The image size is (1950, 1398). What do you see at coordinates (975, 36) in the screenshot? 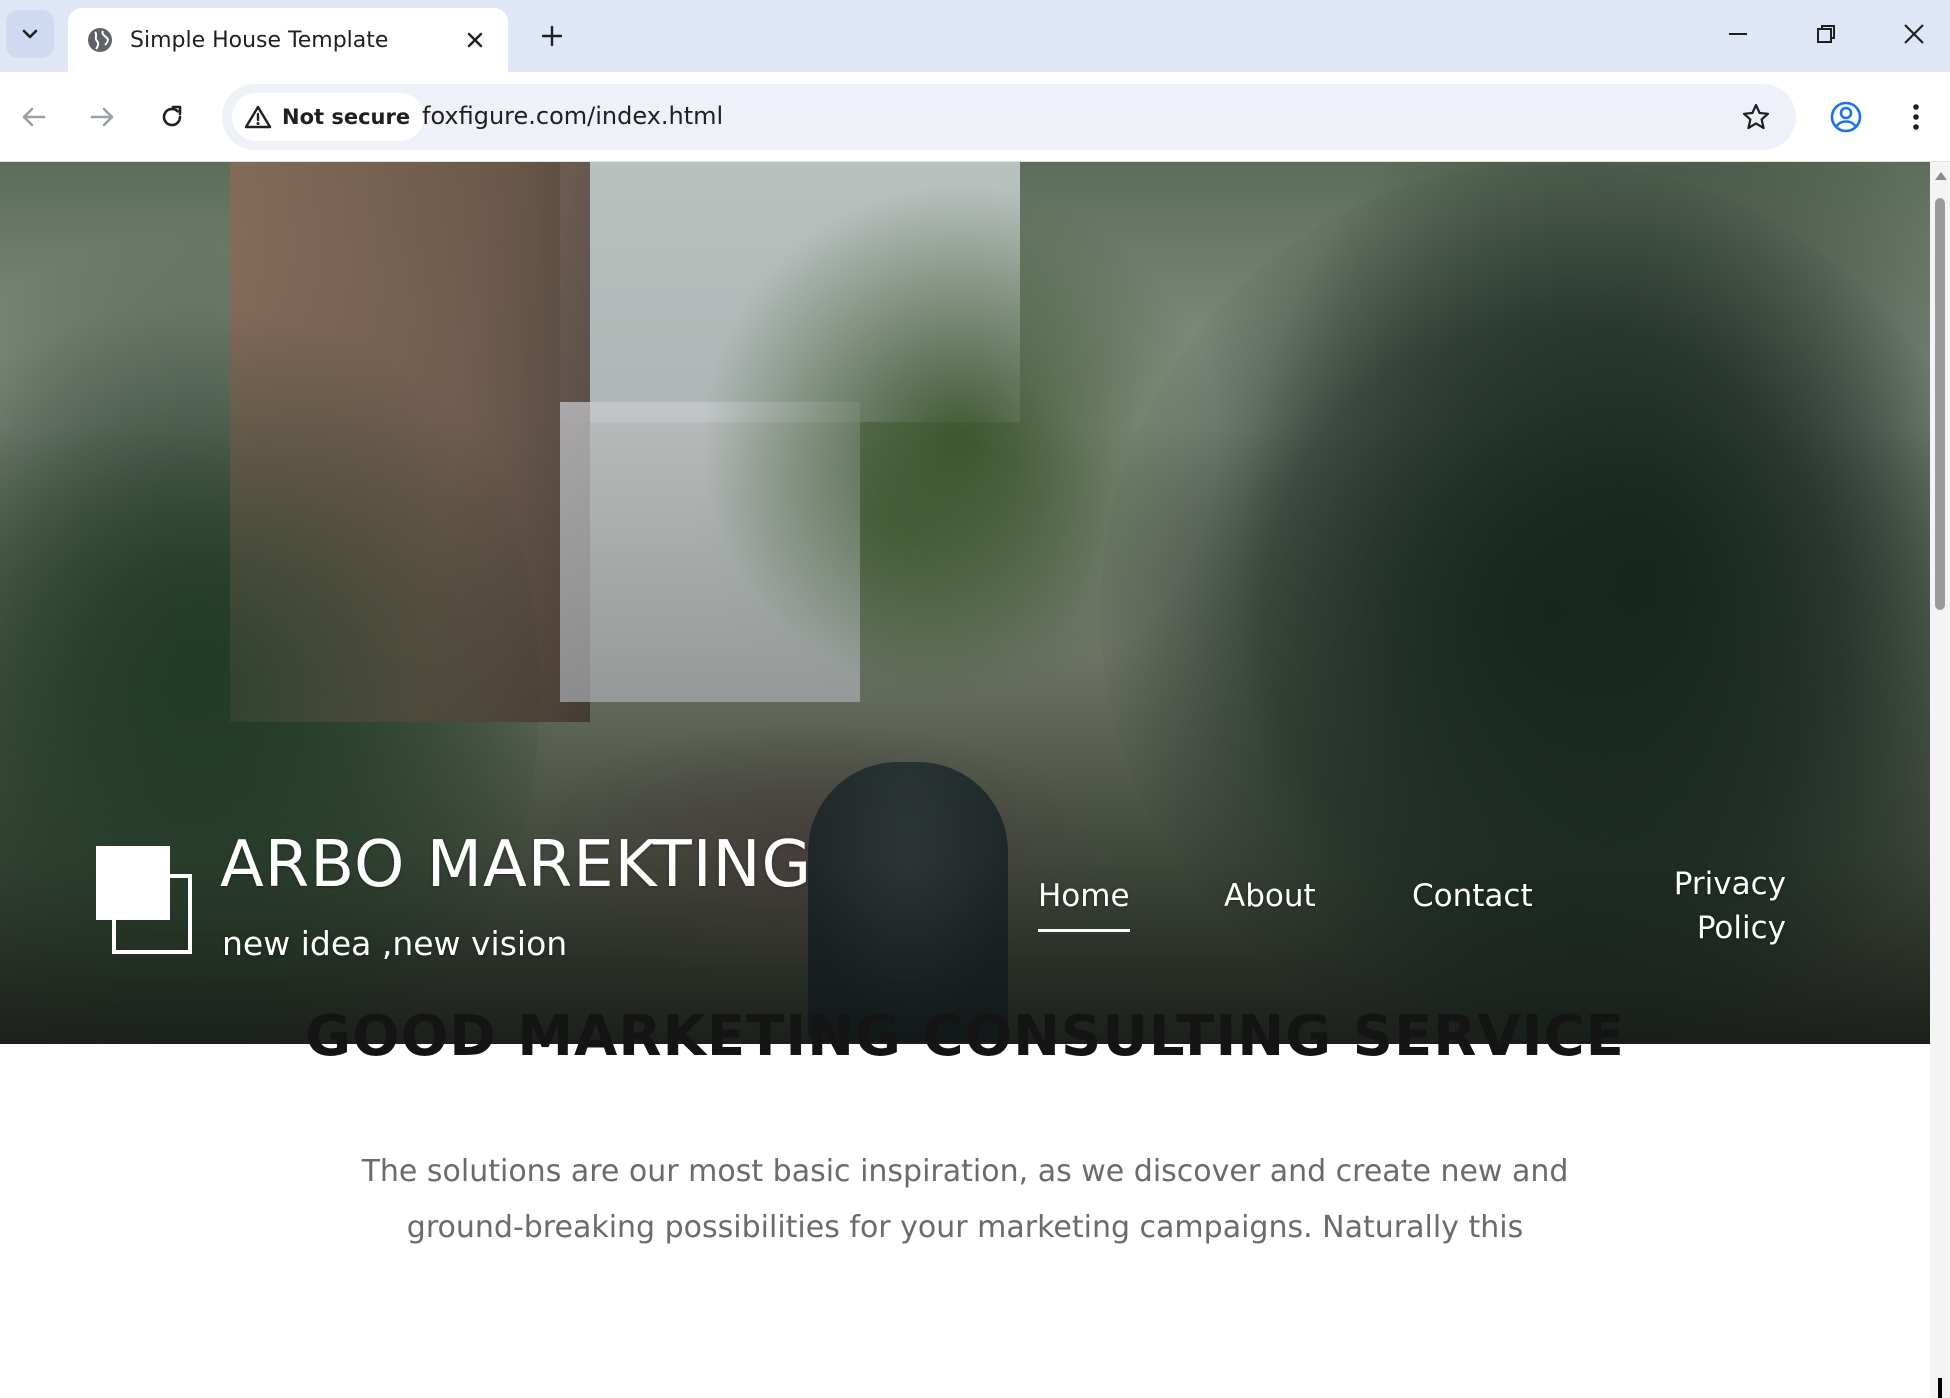
I see `browser-tab-bar: Simple House Template` at bounding box center [975, 36].